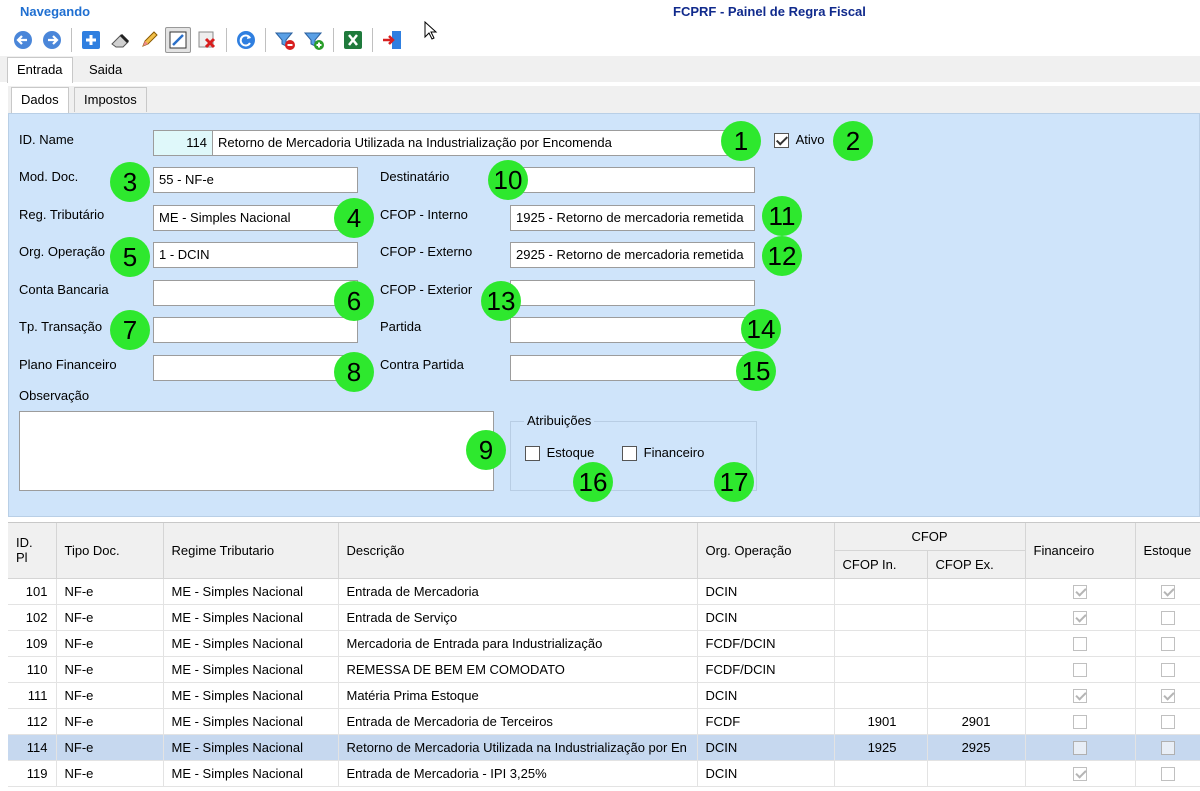 This screenshot has width=1200, height=791. Describe the element at coordinates (178, 40) in the screenshot. I see `edit-form-icon` at that location.